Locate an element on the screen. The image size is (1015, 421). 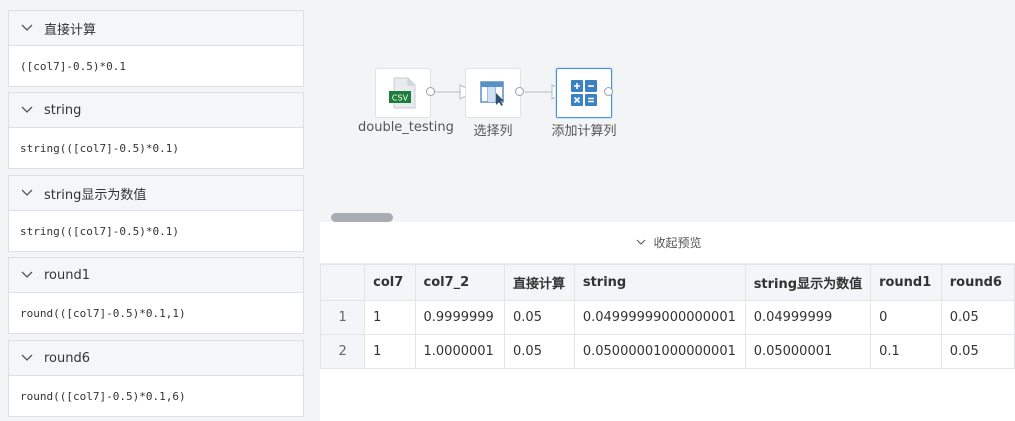
card-title: 直接计算 is located at coordinates (70, 30).